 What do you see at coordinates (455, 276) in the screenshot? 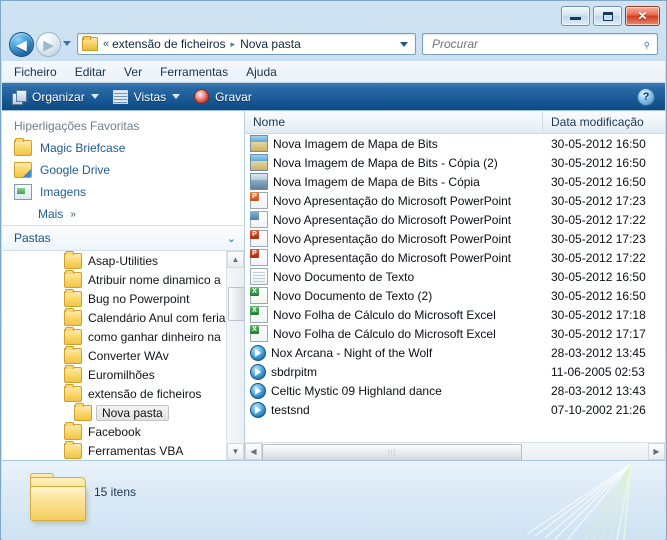
I see `file-row: Novo Documento de Texto 30-05-2012 16:50` at bounding box center [455, 276].